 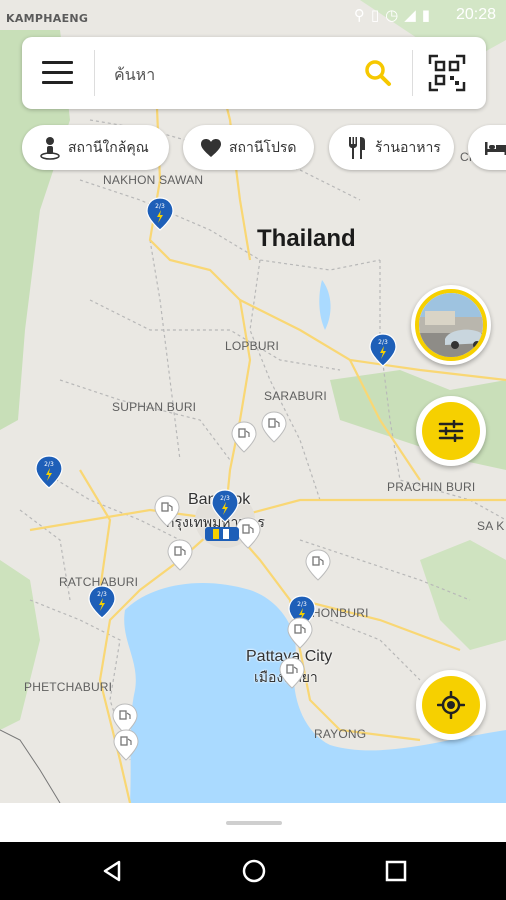 What do you see at coordinates (57, 62) in the screenshot?
I see `menu-icon` at bounding box center [57, 62].